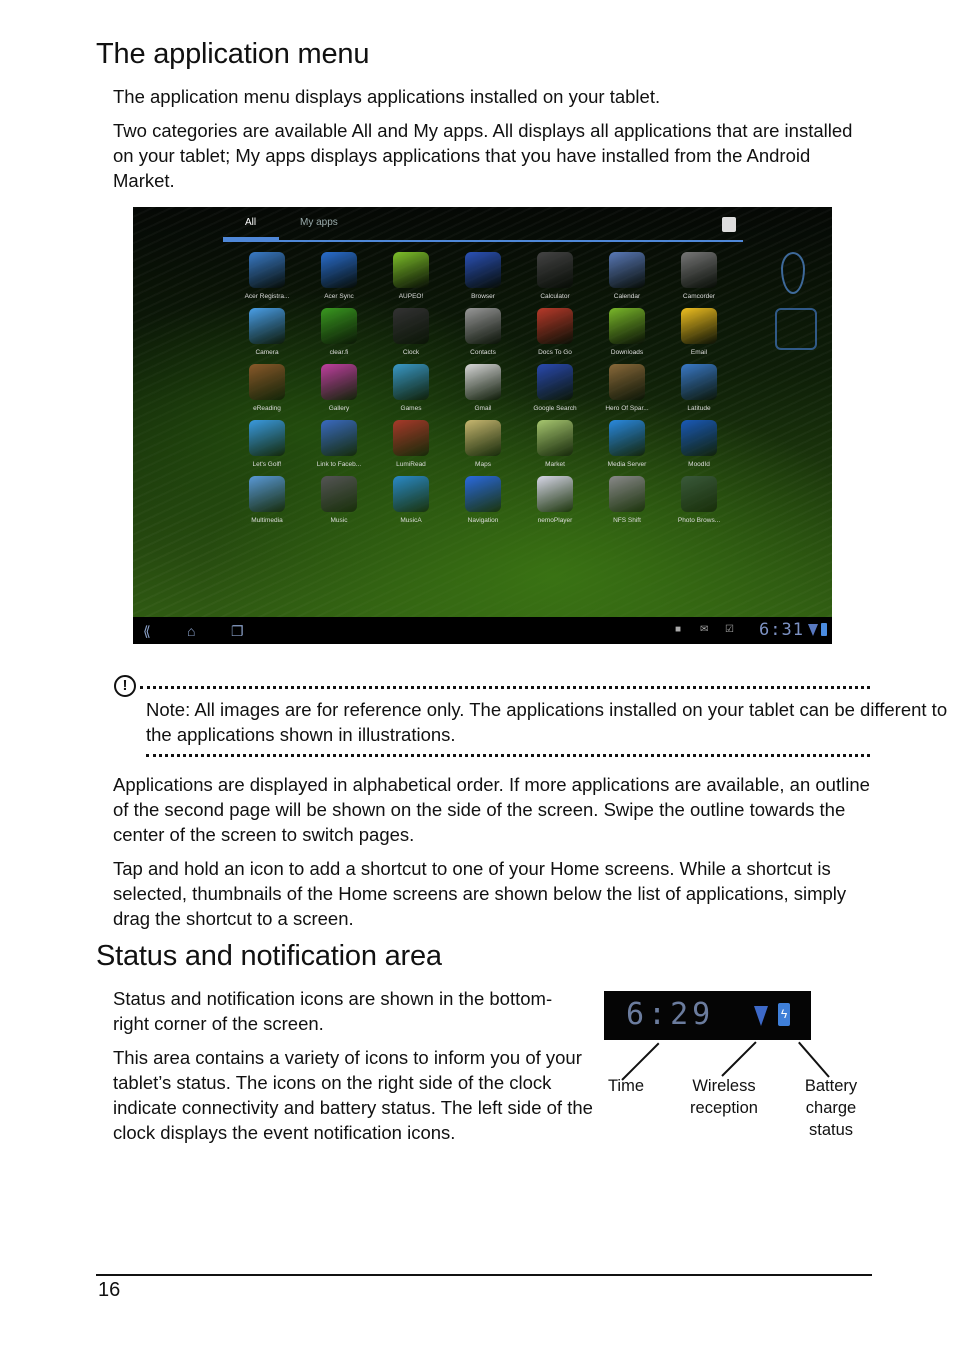  Describe the element at coordinates (267, 332) in the screenshot. I see `app-icon-camera: Camera` at that location.